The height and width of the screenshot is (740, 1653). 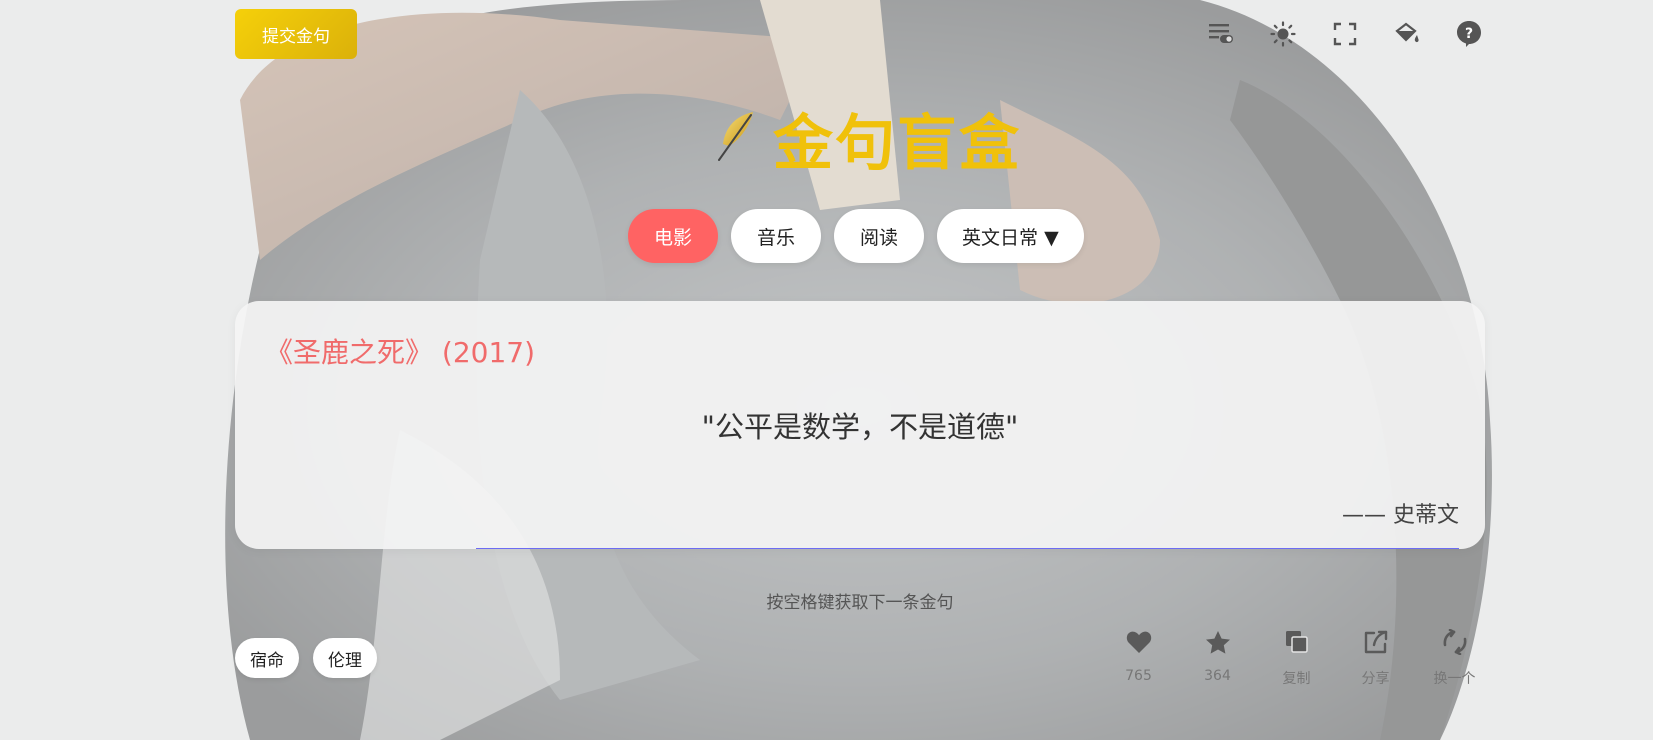 I want to click on copy-button: 复制, so click(x=1296, y=655).